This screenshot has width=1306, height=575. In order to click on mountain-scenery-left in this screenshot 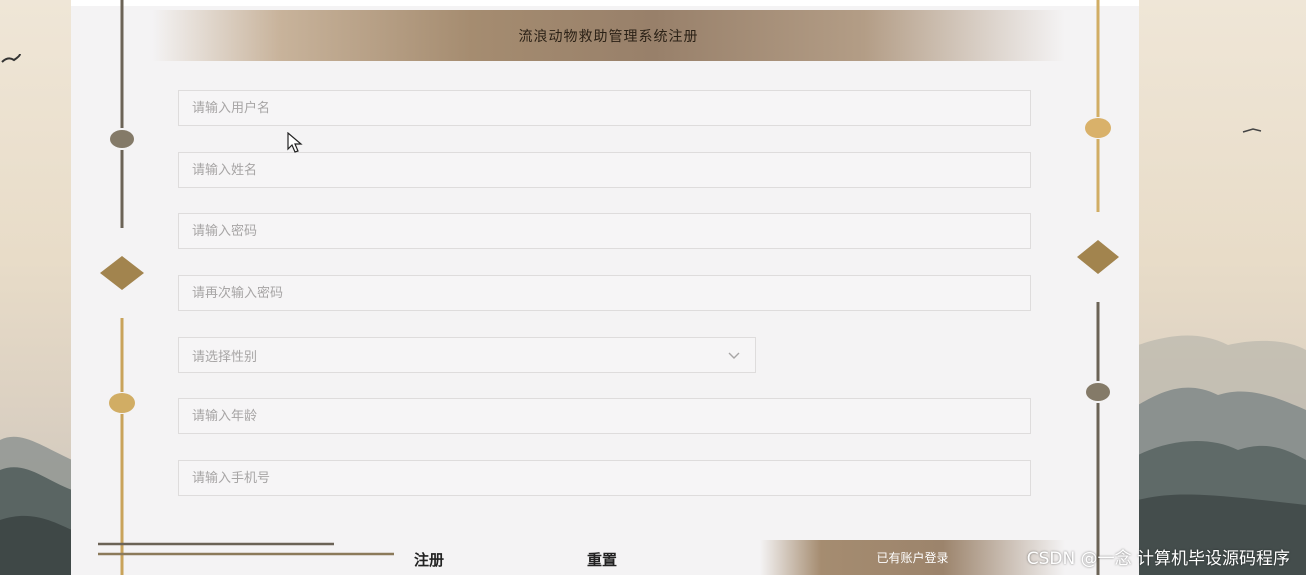, I will do `click(36, 314)`.